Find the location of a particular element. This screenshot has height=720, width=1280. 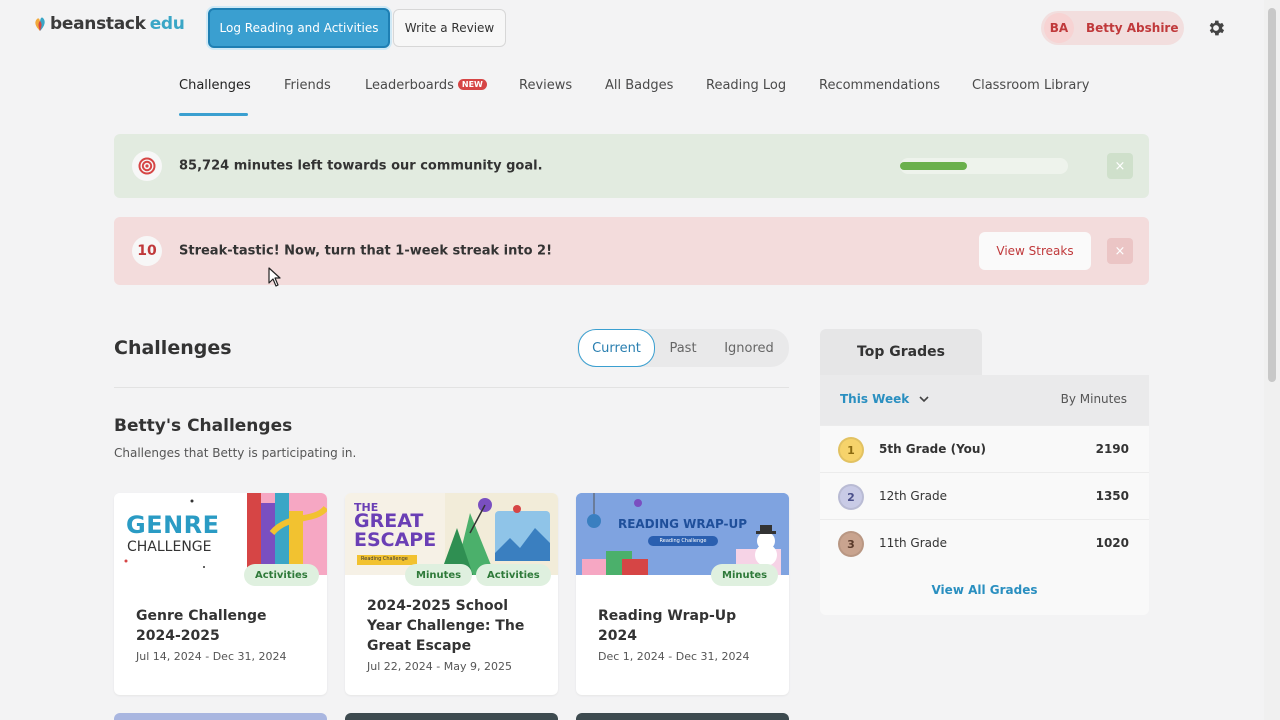

community-goal-progress is located at coordinates (984, 166).